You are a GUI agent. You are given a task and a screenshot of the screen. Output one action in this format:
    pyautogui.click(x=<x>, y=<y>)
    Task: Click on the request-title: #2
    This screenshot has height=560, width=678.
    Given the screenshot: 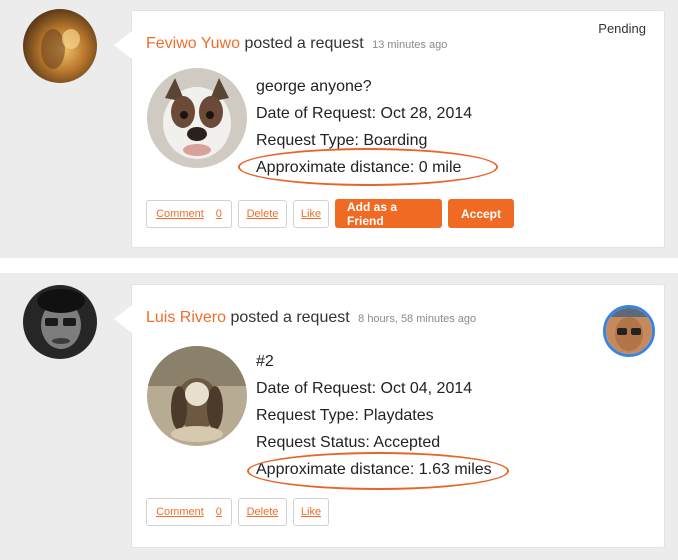 What is the action you would take?
    pyautogui.click(x=265, y=361)
    